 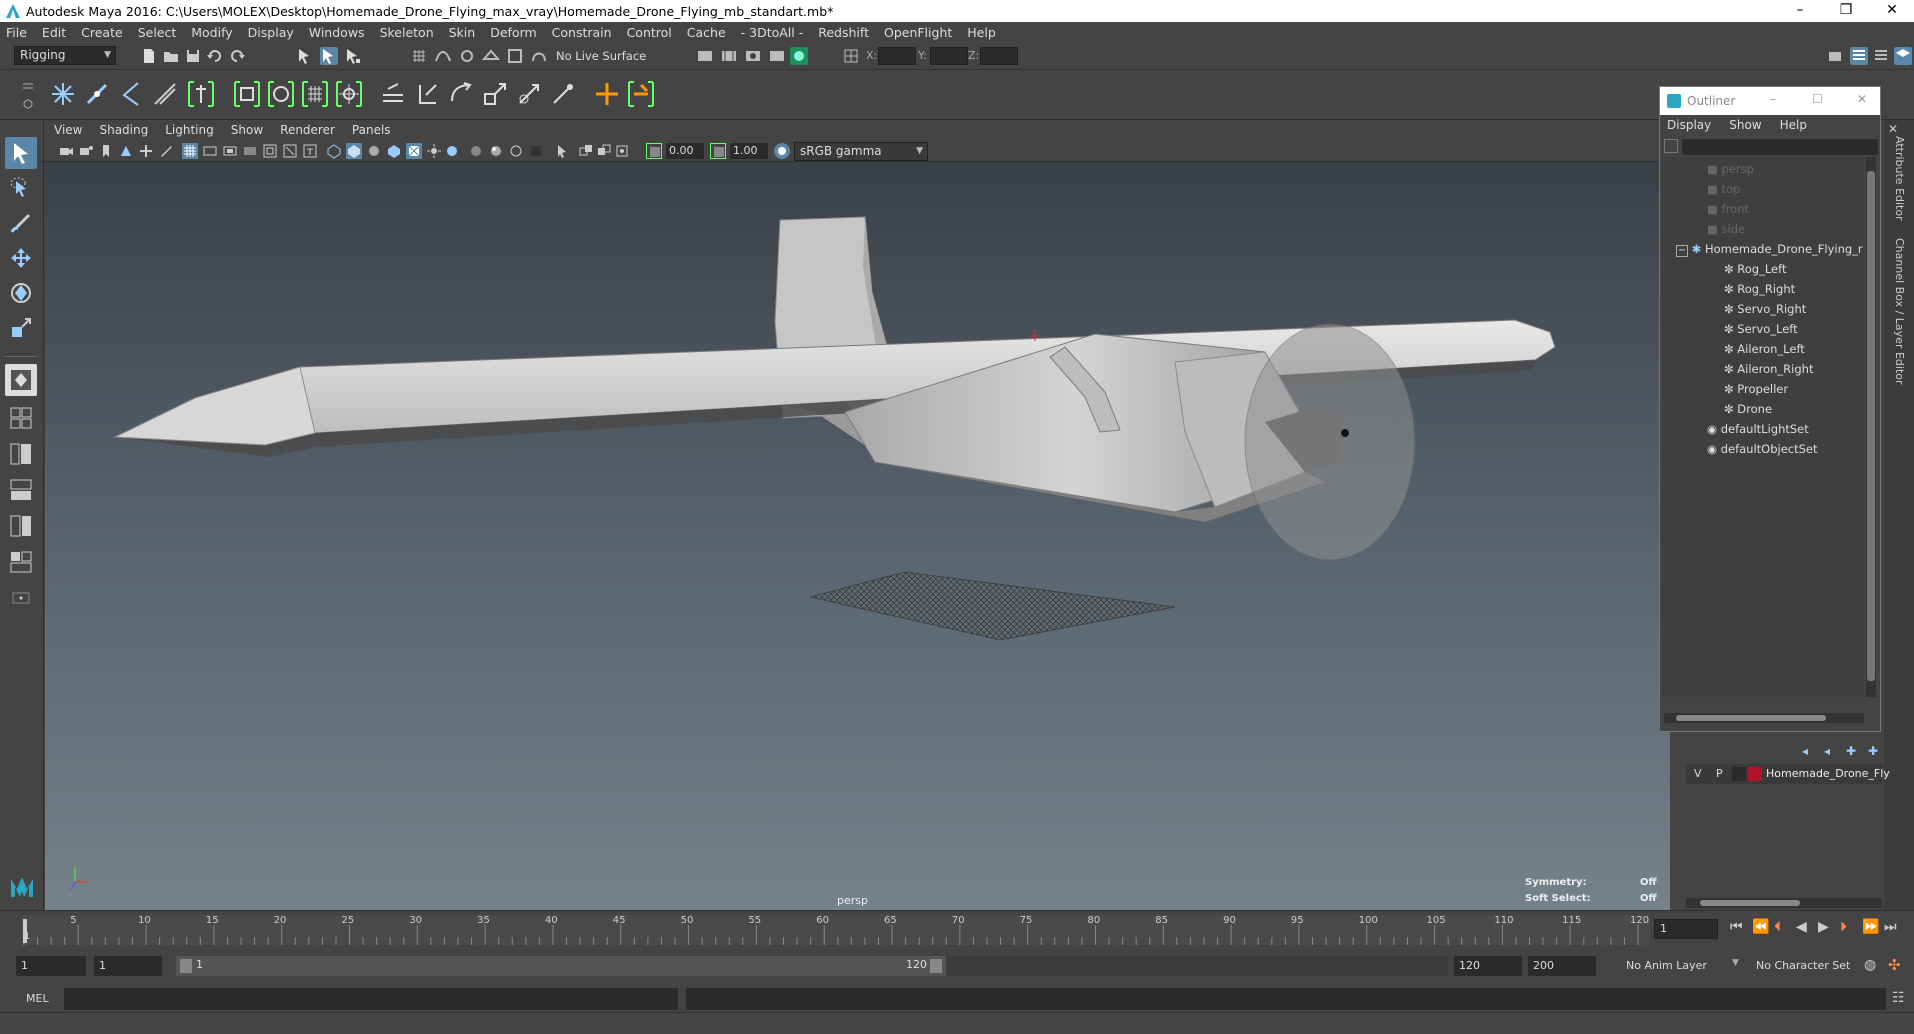 What do you see at coordinates (1671, 146) in the screenshot?
I see `outliner-filter-icon` at bounding box center [1671, 146].